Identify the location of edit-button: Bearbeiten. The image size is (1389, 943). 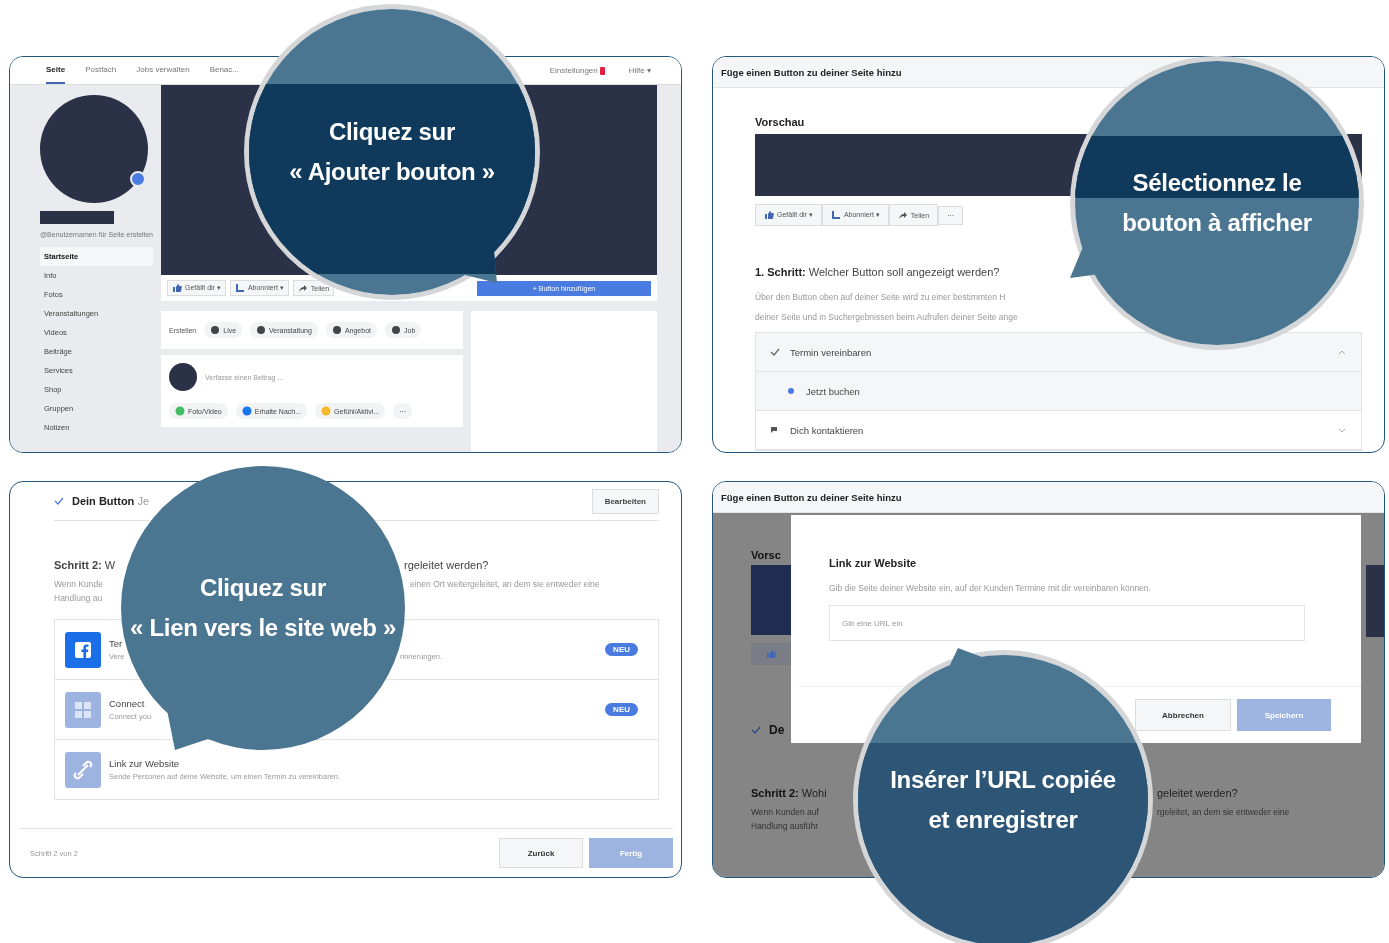
(625, 501).